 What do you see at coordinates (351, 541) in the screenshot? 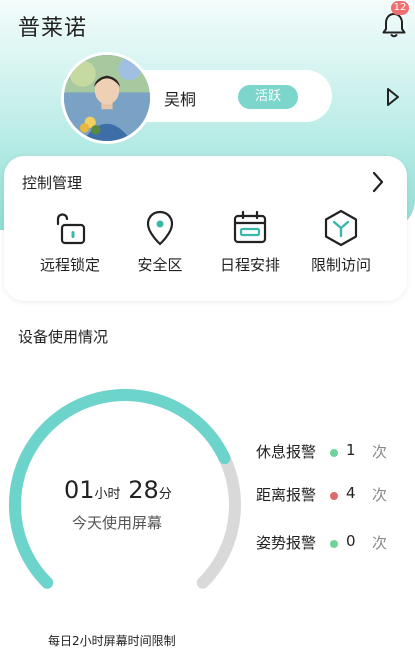
I see `alert-value: 0` at bounding box center [351, 541].